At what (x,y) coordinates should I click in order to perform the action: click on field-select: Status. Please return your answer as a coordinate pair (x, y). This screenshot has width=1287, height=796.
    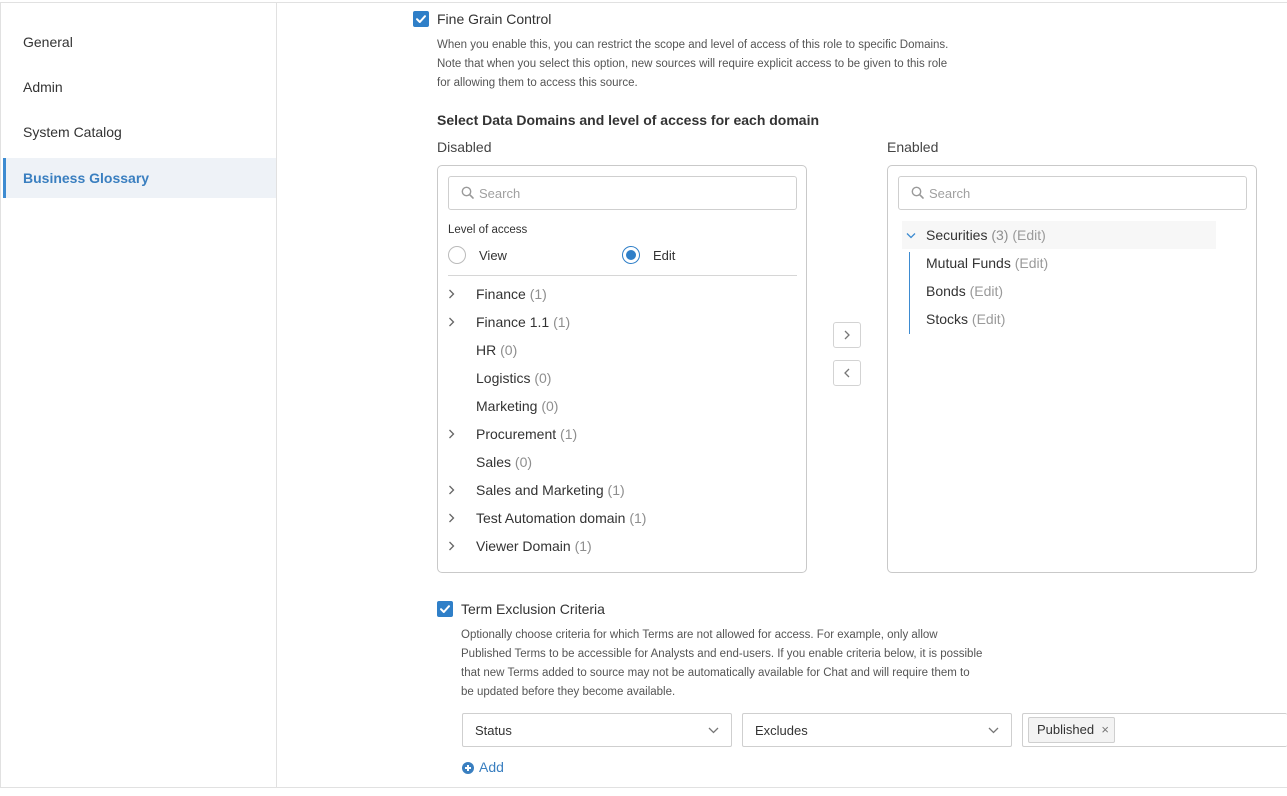
    Looking at the image, I should click on (597, 730).